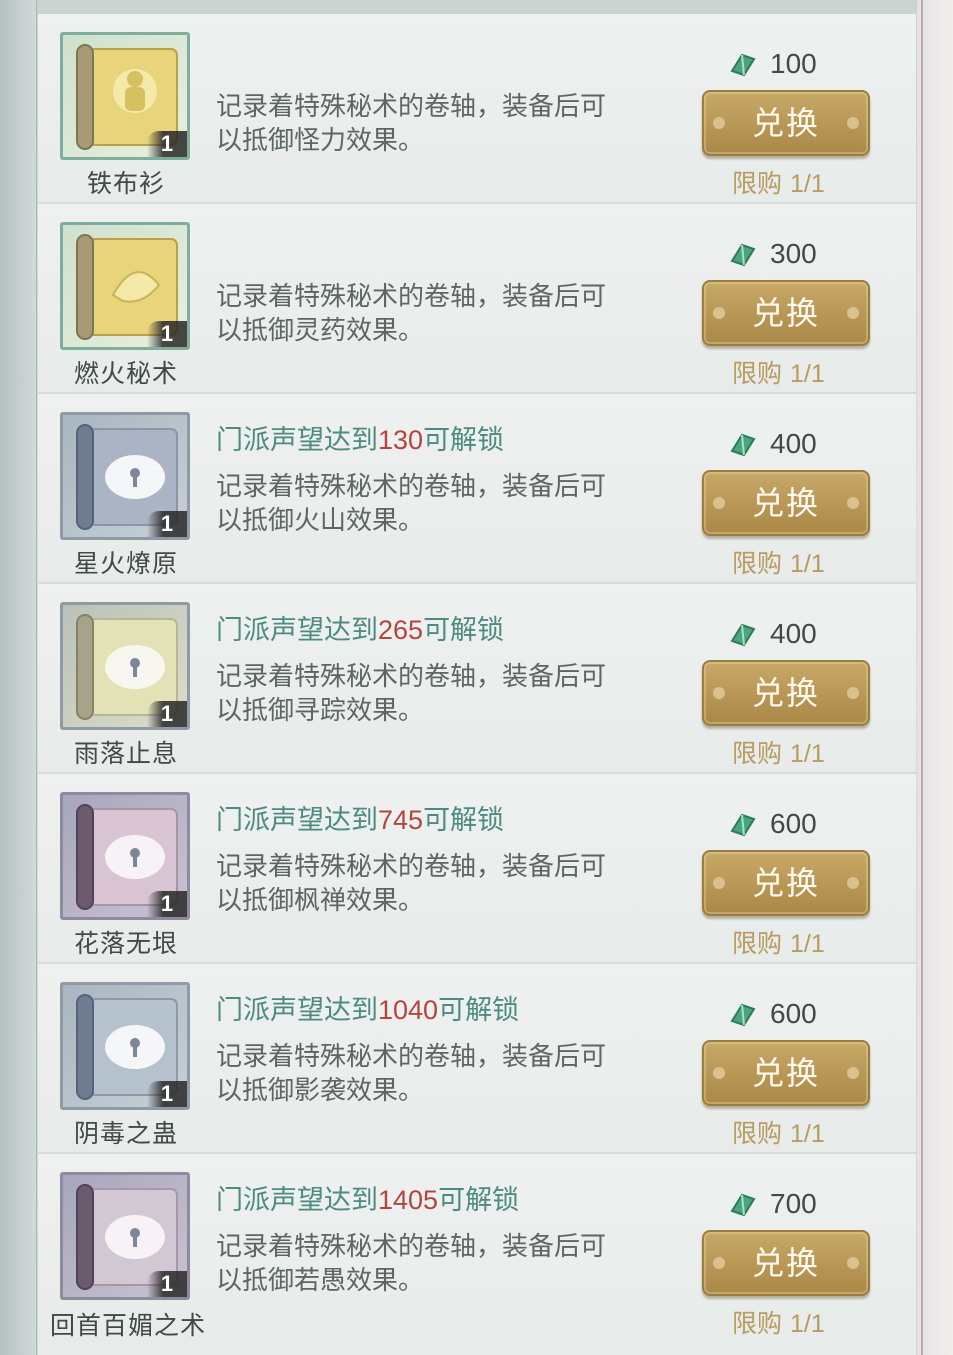  I want to click on unlock-value: 130, so click(401, 440).